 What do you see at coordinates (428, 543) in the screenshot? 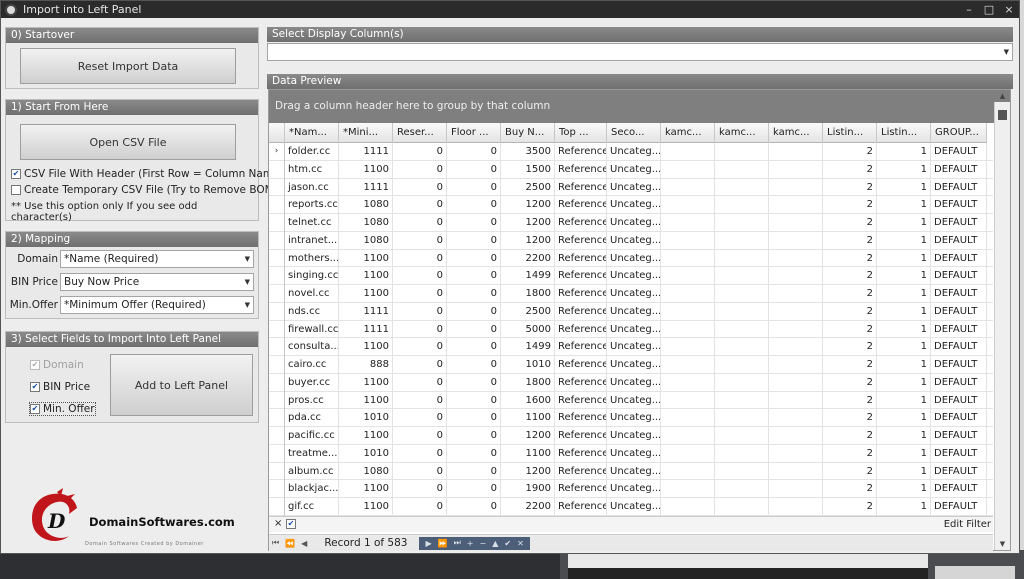
I see `next-record-icon: ▶` at bounding box center [428, 543].